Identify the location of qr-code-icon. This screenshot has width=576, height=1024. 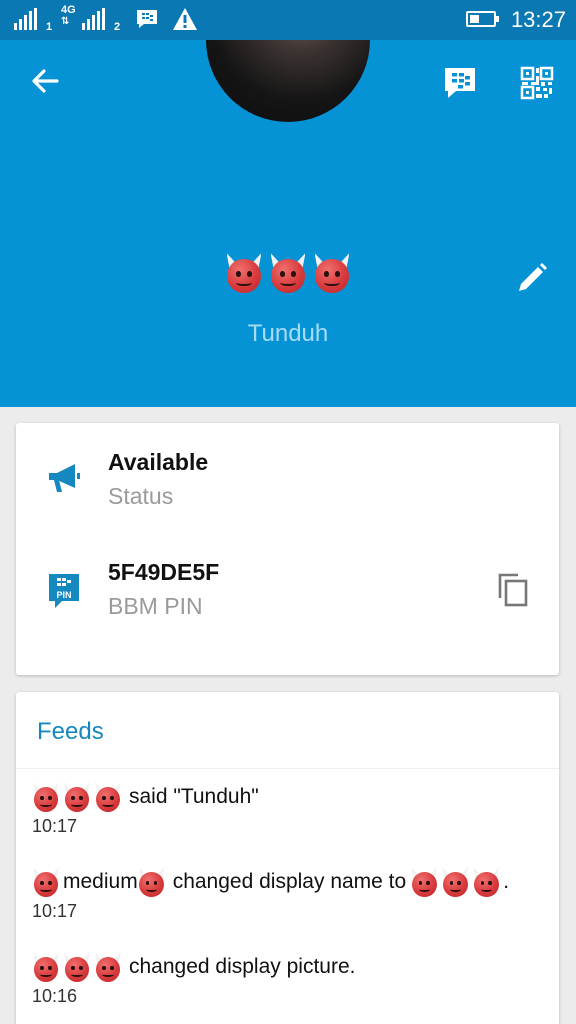
(537, 83).